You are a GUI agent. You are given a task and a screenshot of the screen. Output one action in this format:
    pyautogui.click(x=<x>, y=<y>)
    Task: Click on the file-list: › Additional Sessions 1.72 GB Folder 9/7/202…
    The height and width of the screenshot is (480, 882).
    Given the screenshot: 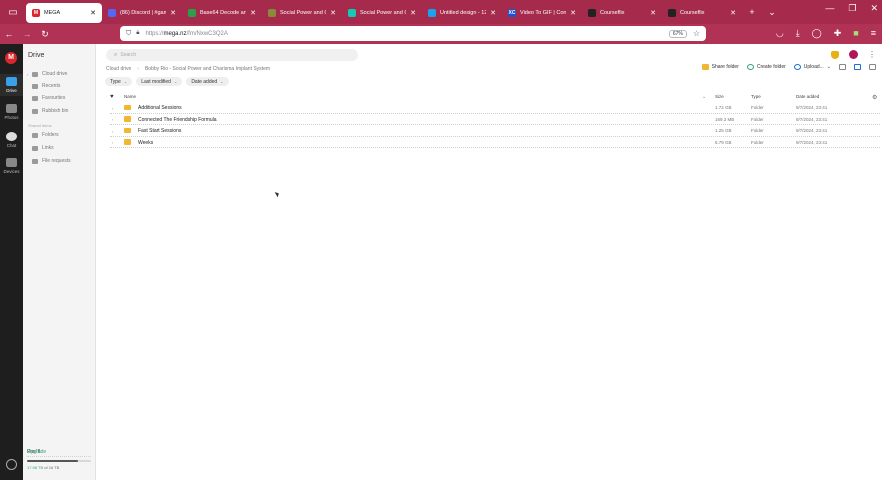 What is the action you would take?
    pyautogui.click(x=495, y=125)
    